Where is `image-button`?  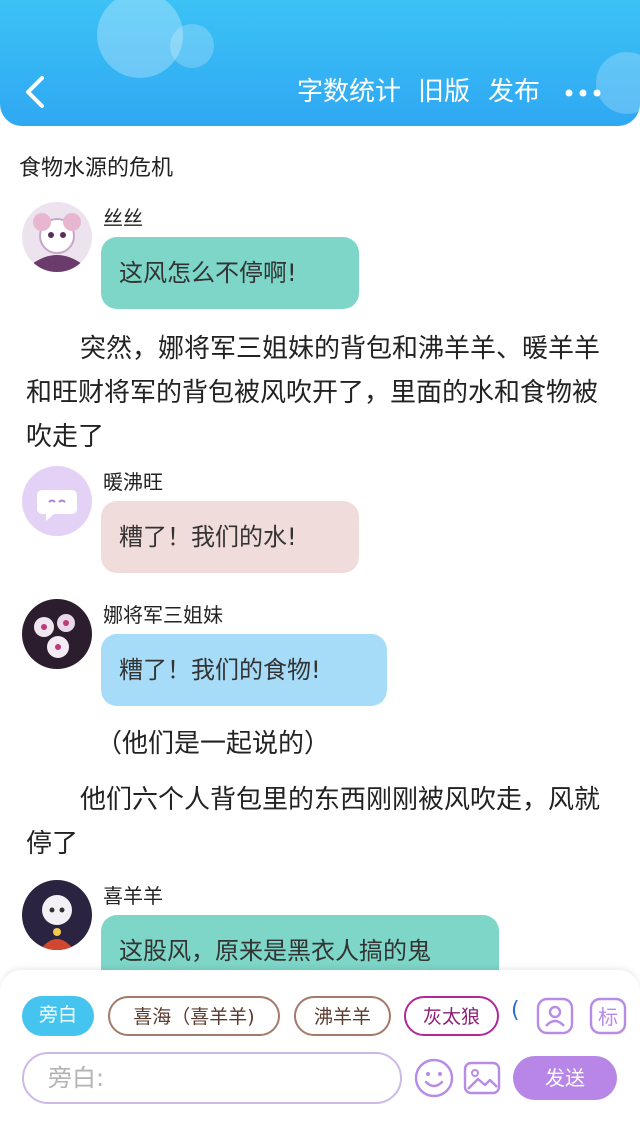
image-button is located at coordinates (482, 1078).